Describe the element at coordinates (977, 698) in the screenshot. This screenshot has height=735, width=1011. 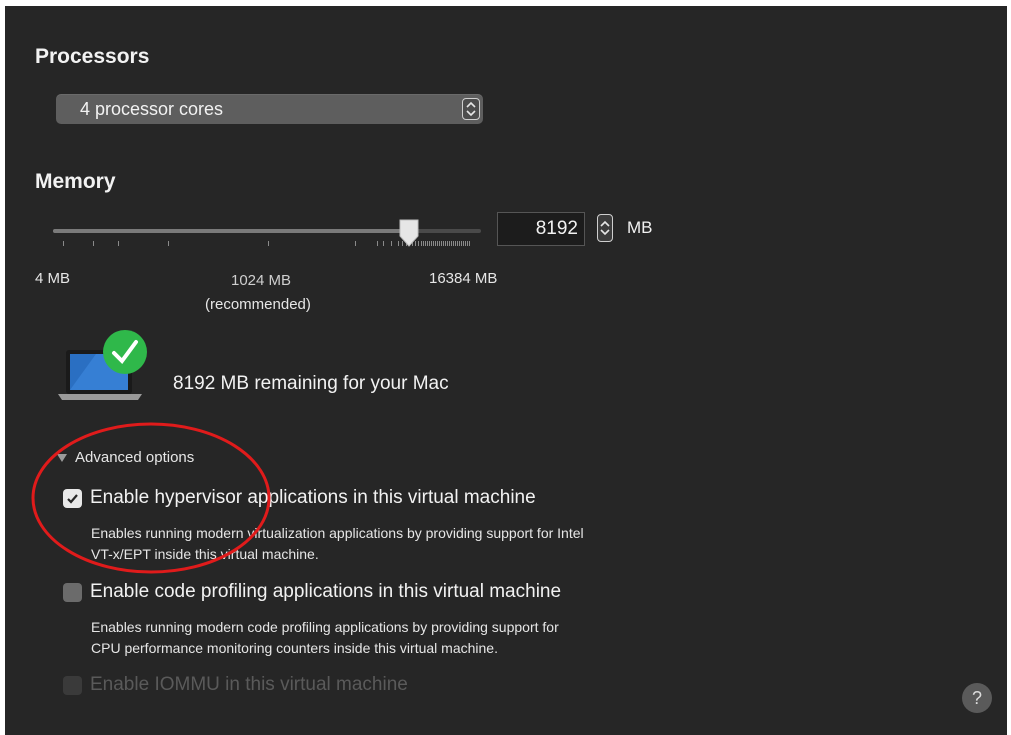
I see `help-button: ?` at that location.